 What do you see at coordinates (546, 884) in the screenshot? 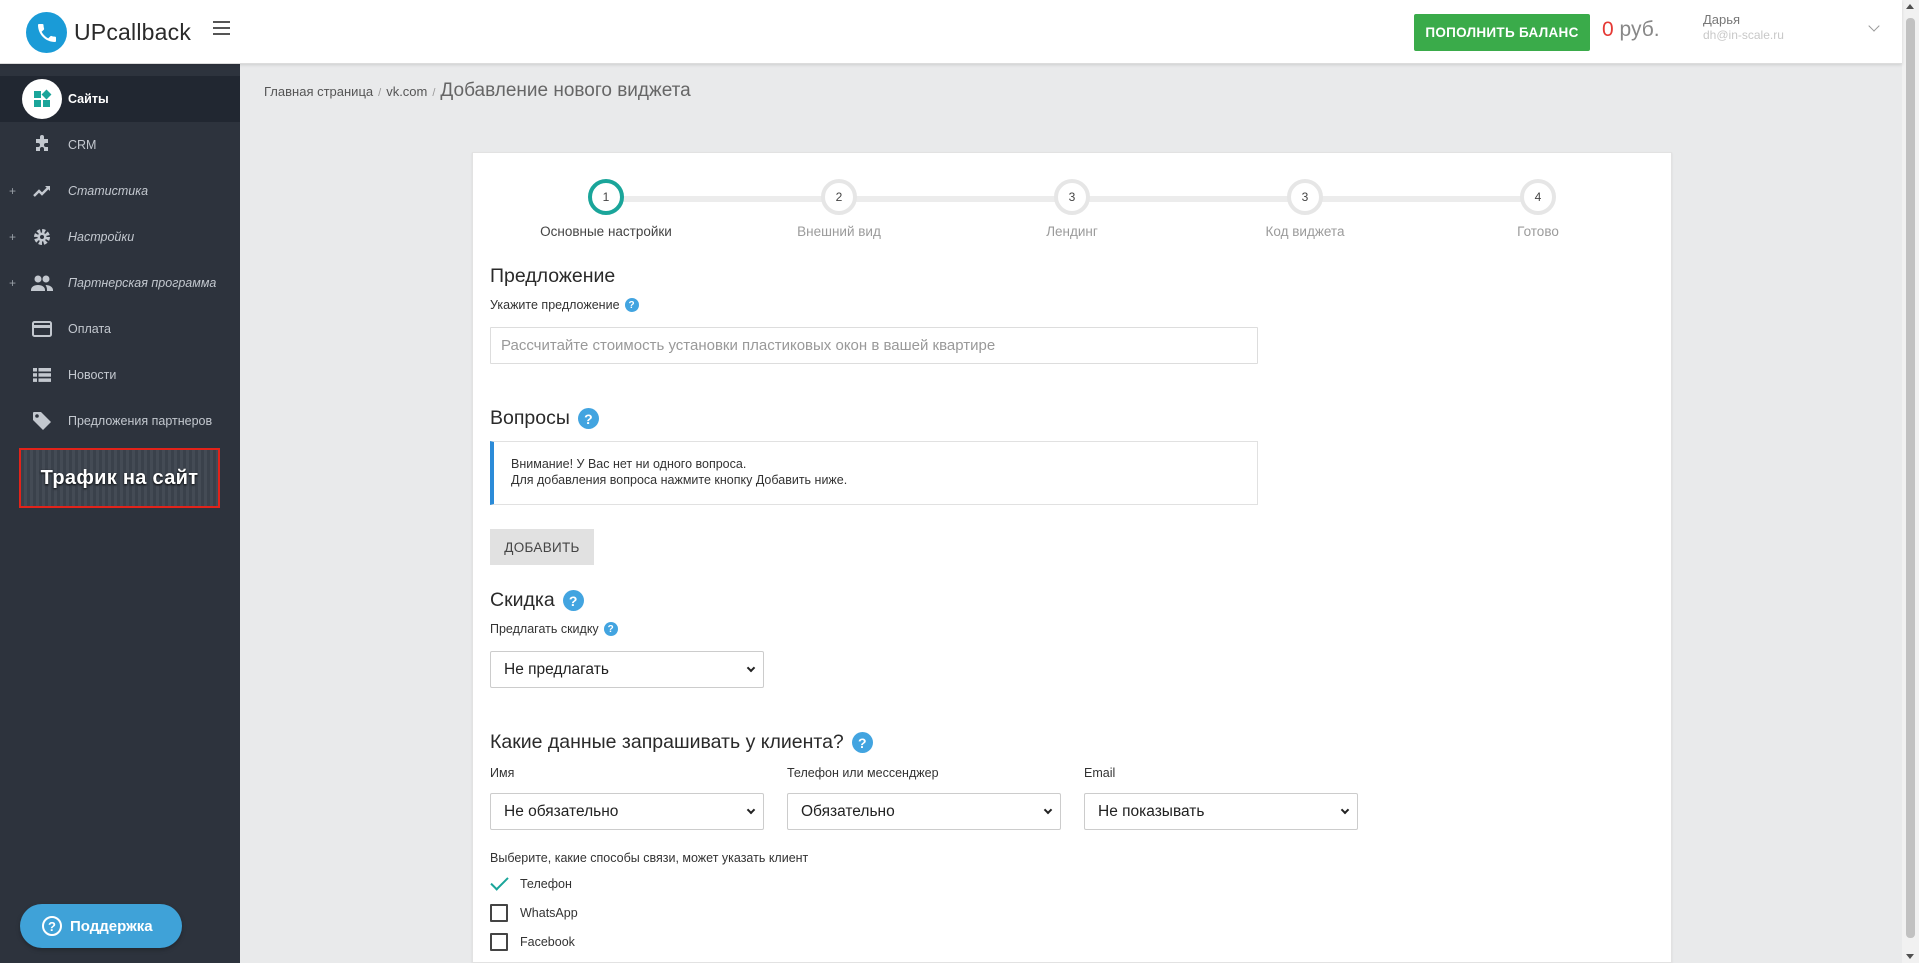
I see `contact-option-label: Телефон` at bounding box center [546, 884].